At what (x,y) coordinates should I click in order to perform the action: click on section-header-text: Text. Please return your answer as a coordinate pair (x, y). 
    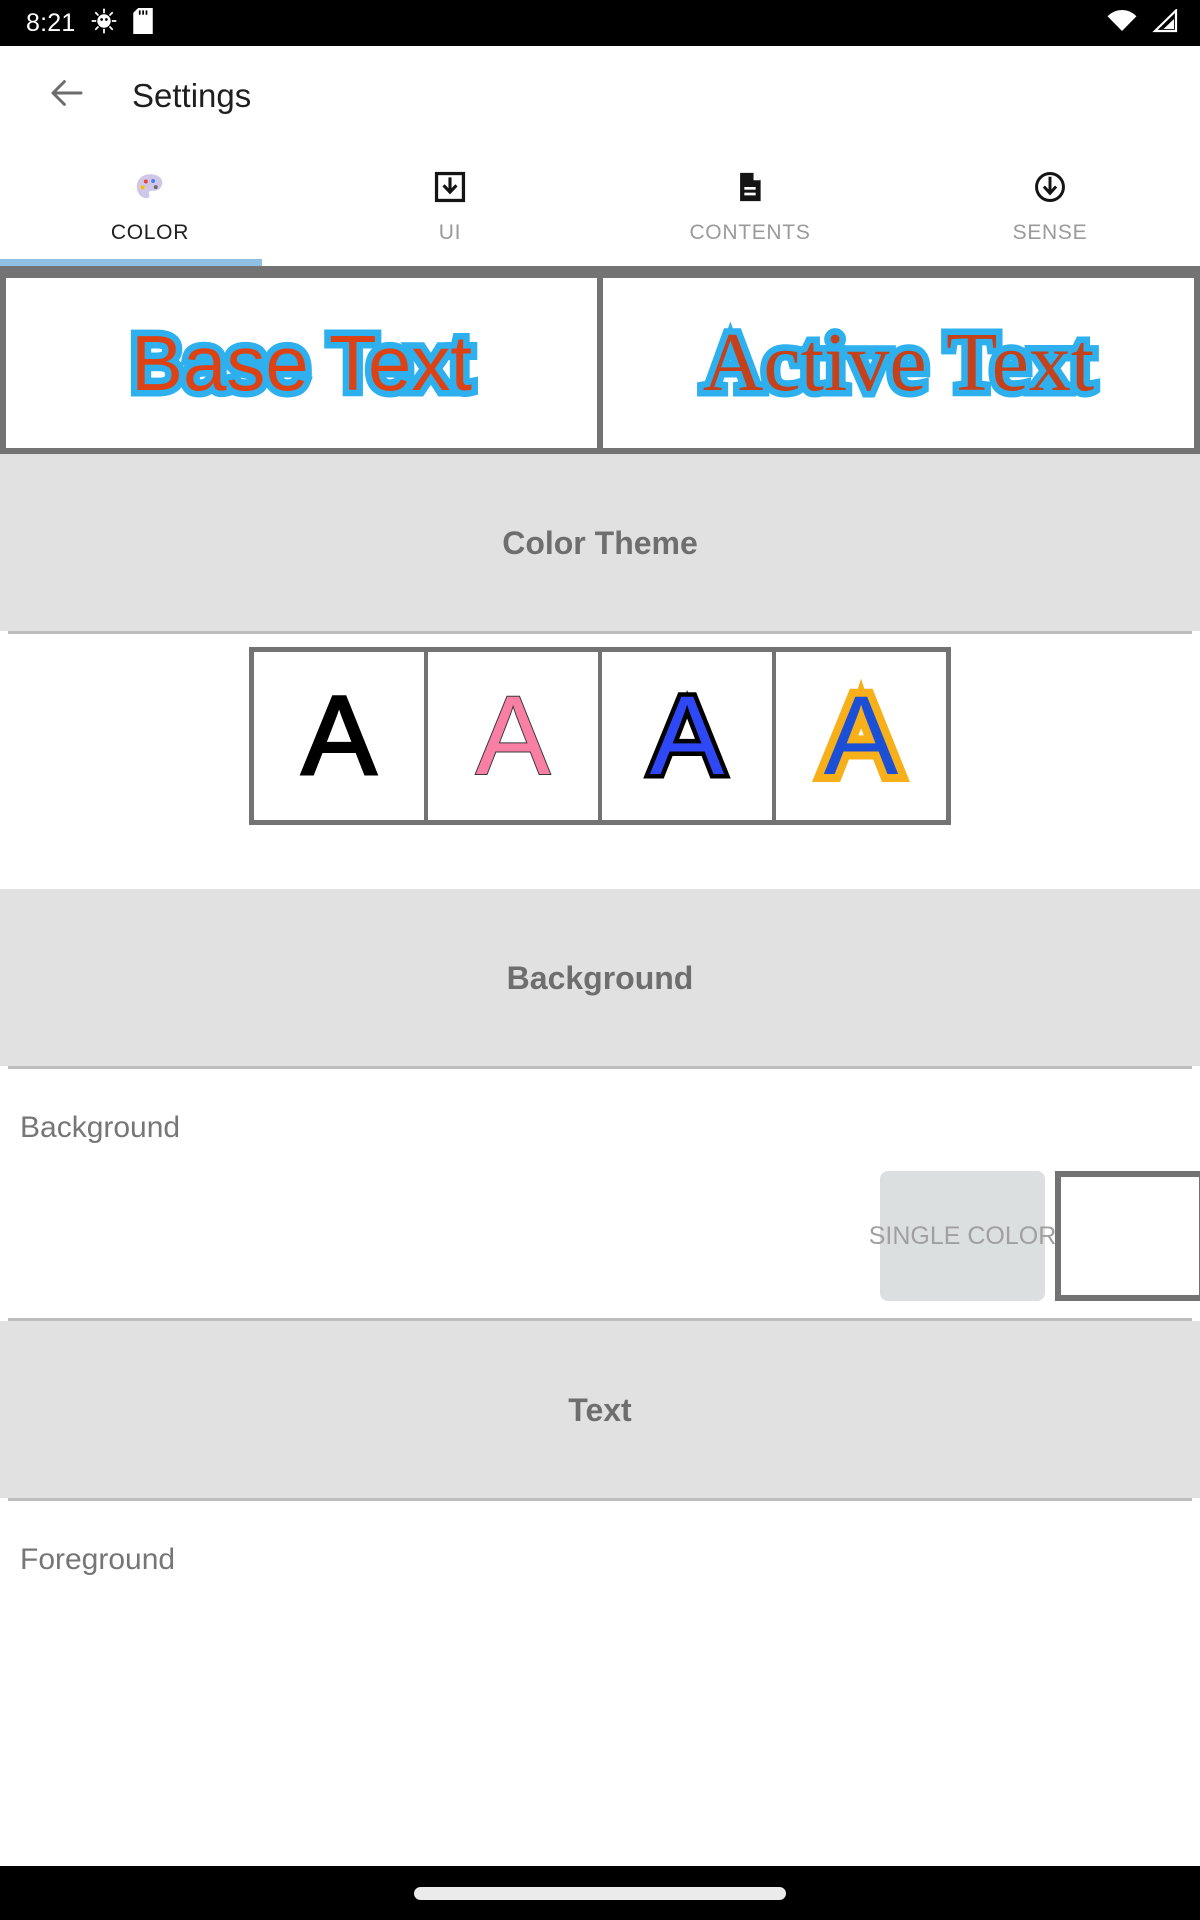
    Looking at the image, I should click on (600, 1409).